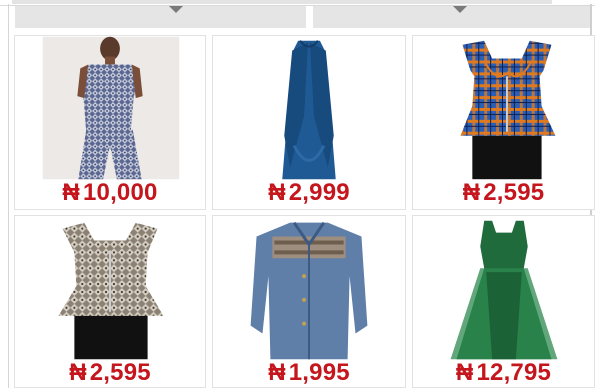  I want to click on product-image-green-dress, so click(503, 288).